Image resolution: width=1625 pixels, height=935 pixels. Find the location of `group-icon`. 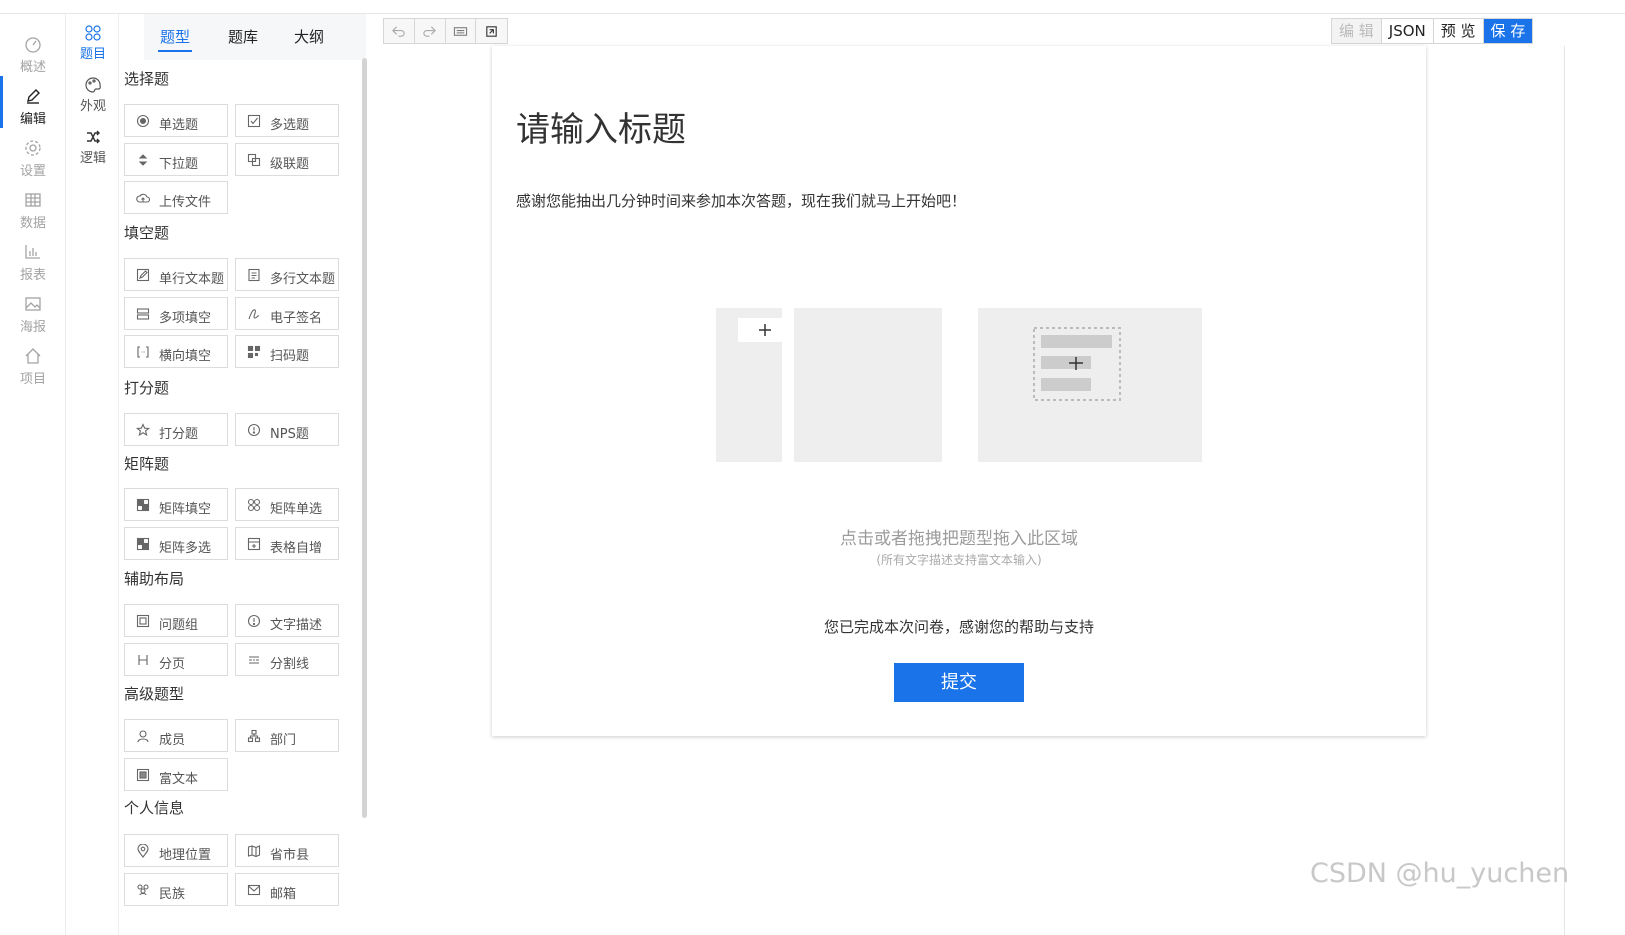

group-icon is located at coordinates (143, 621).